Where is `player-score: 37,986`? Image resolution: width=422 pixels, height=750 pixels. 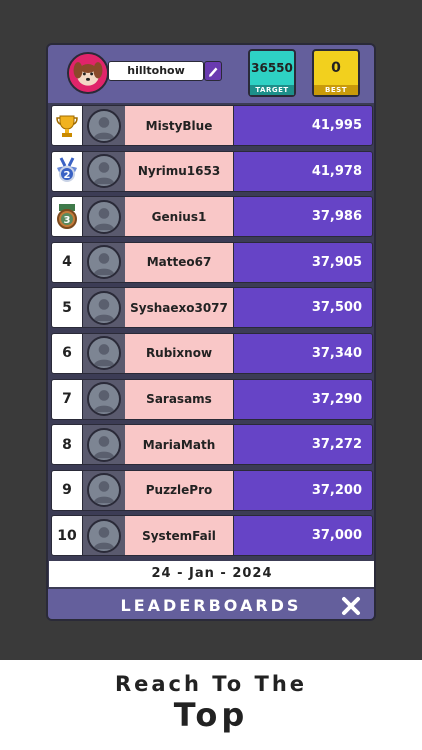
player-score: 37,986 is located at coordinates (303, 217).